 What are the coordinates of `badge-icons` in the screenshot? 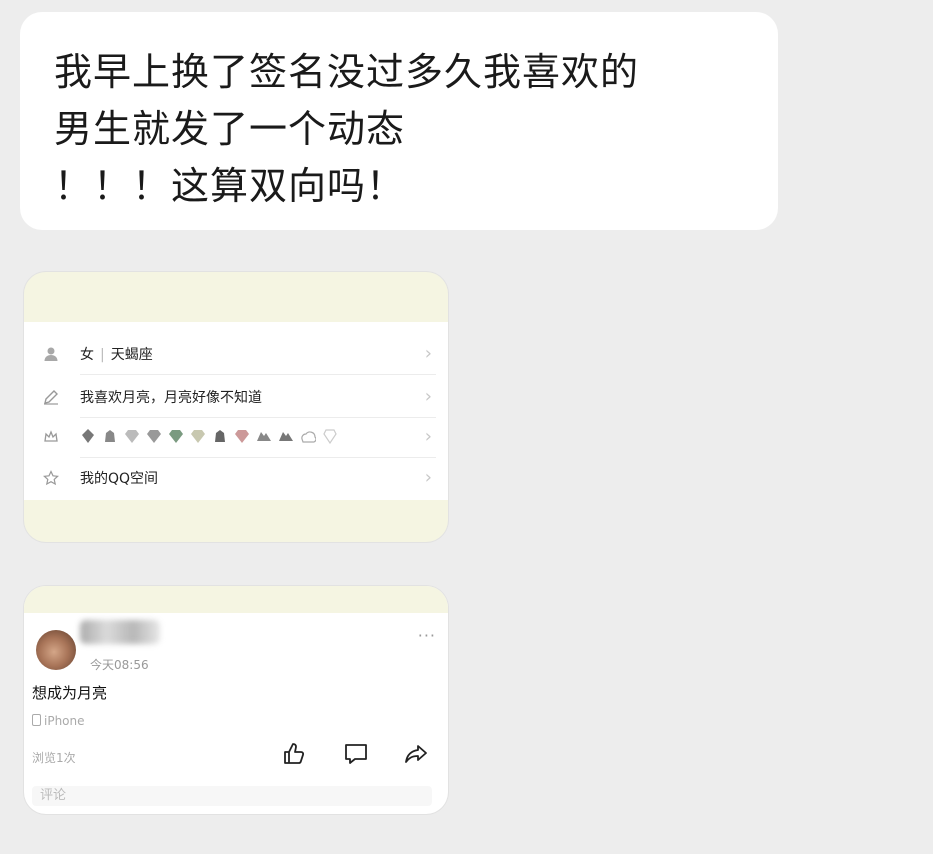 It's located at (209, 438).